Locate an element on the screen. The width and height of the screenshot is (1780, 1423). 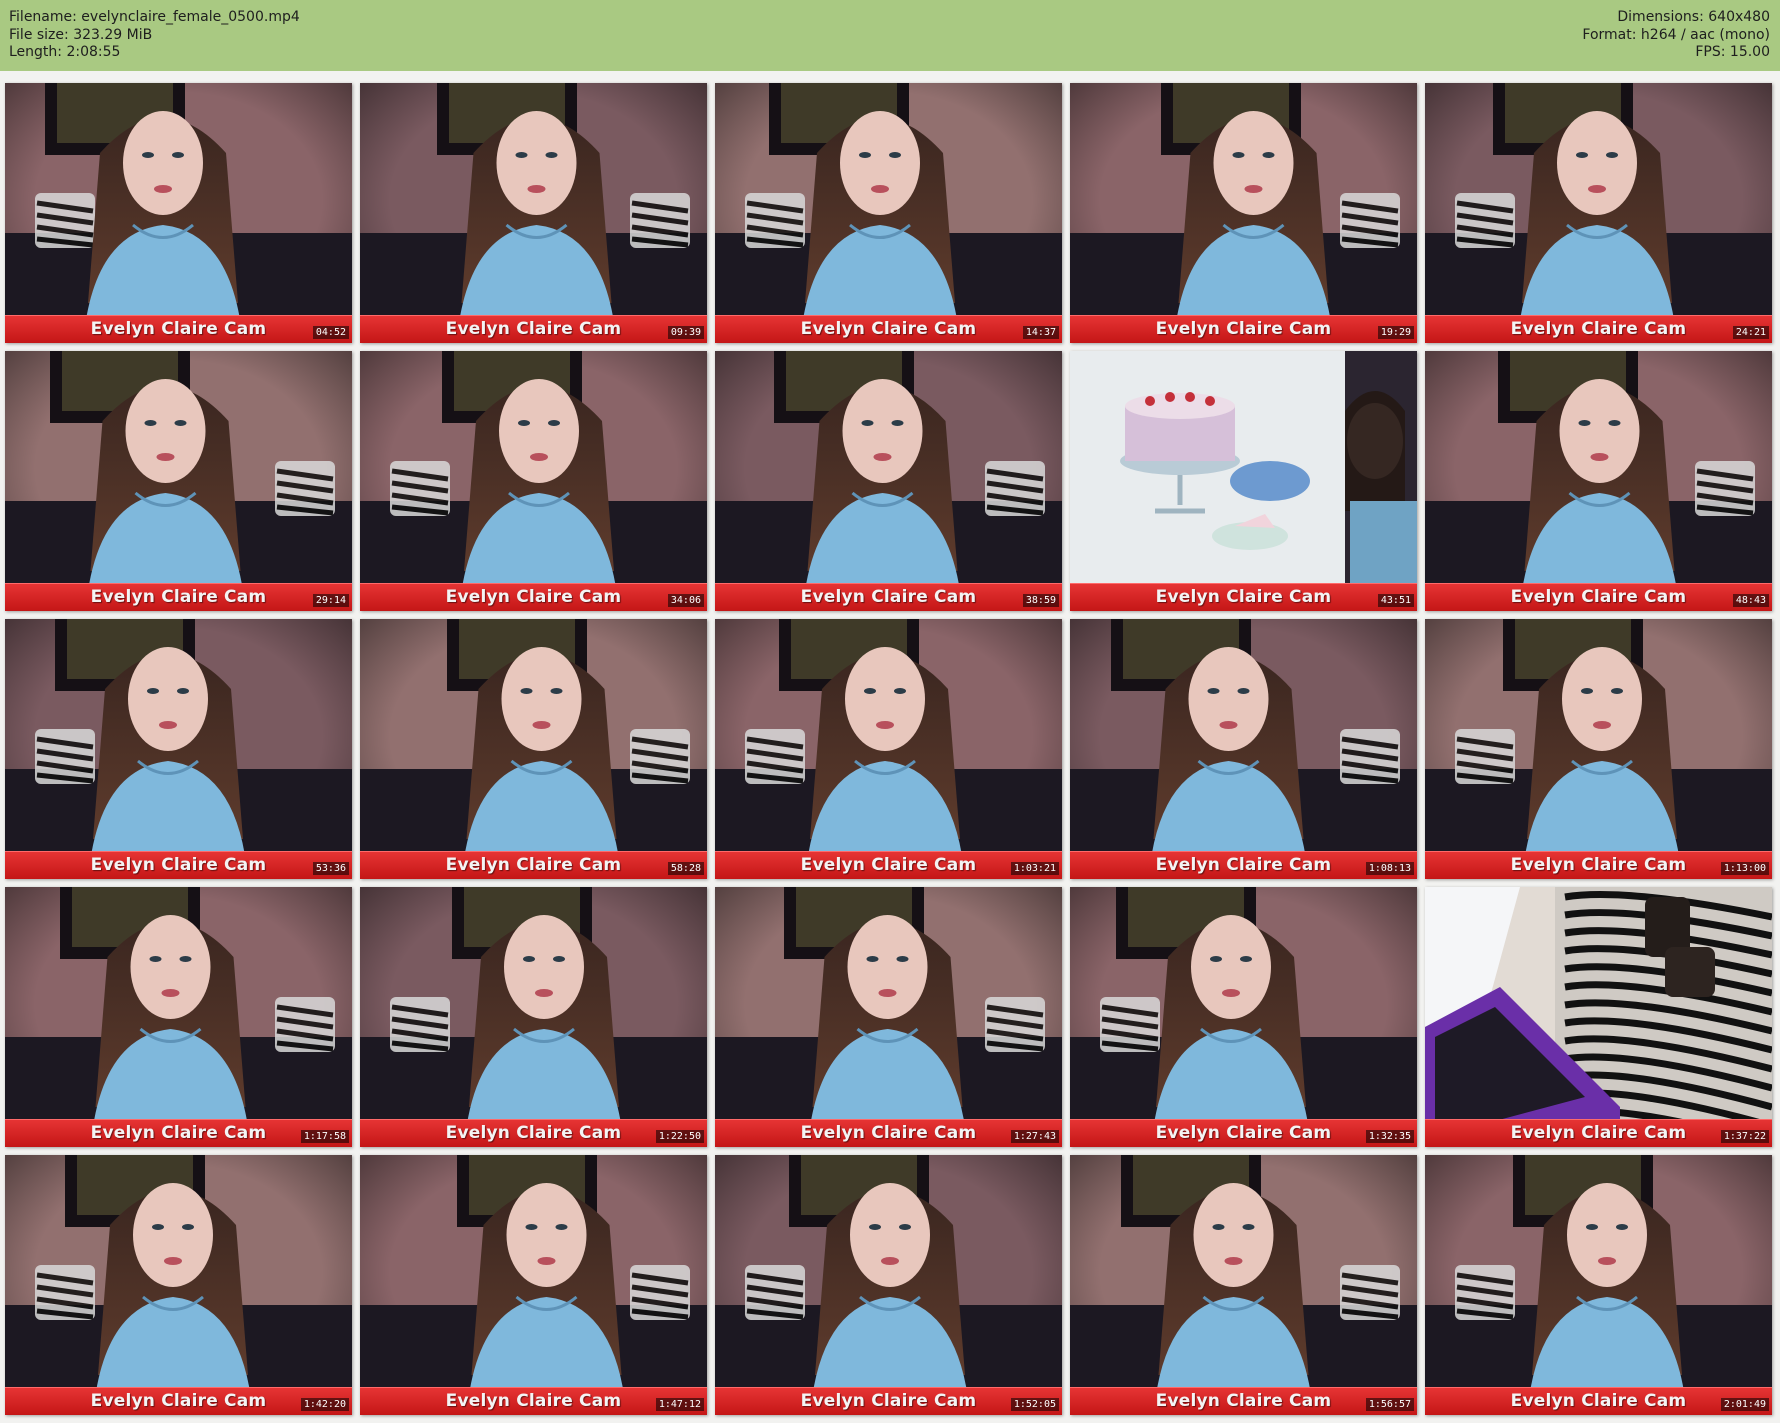
video-thumbnail: Evelyn Claire Cam 1:03:21 is located at coordinates (888, 749).